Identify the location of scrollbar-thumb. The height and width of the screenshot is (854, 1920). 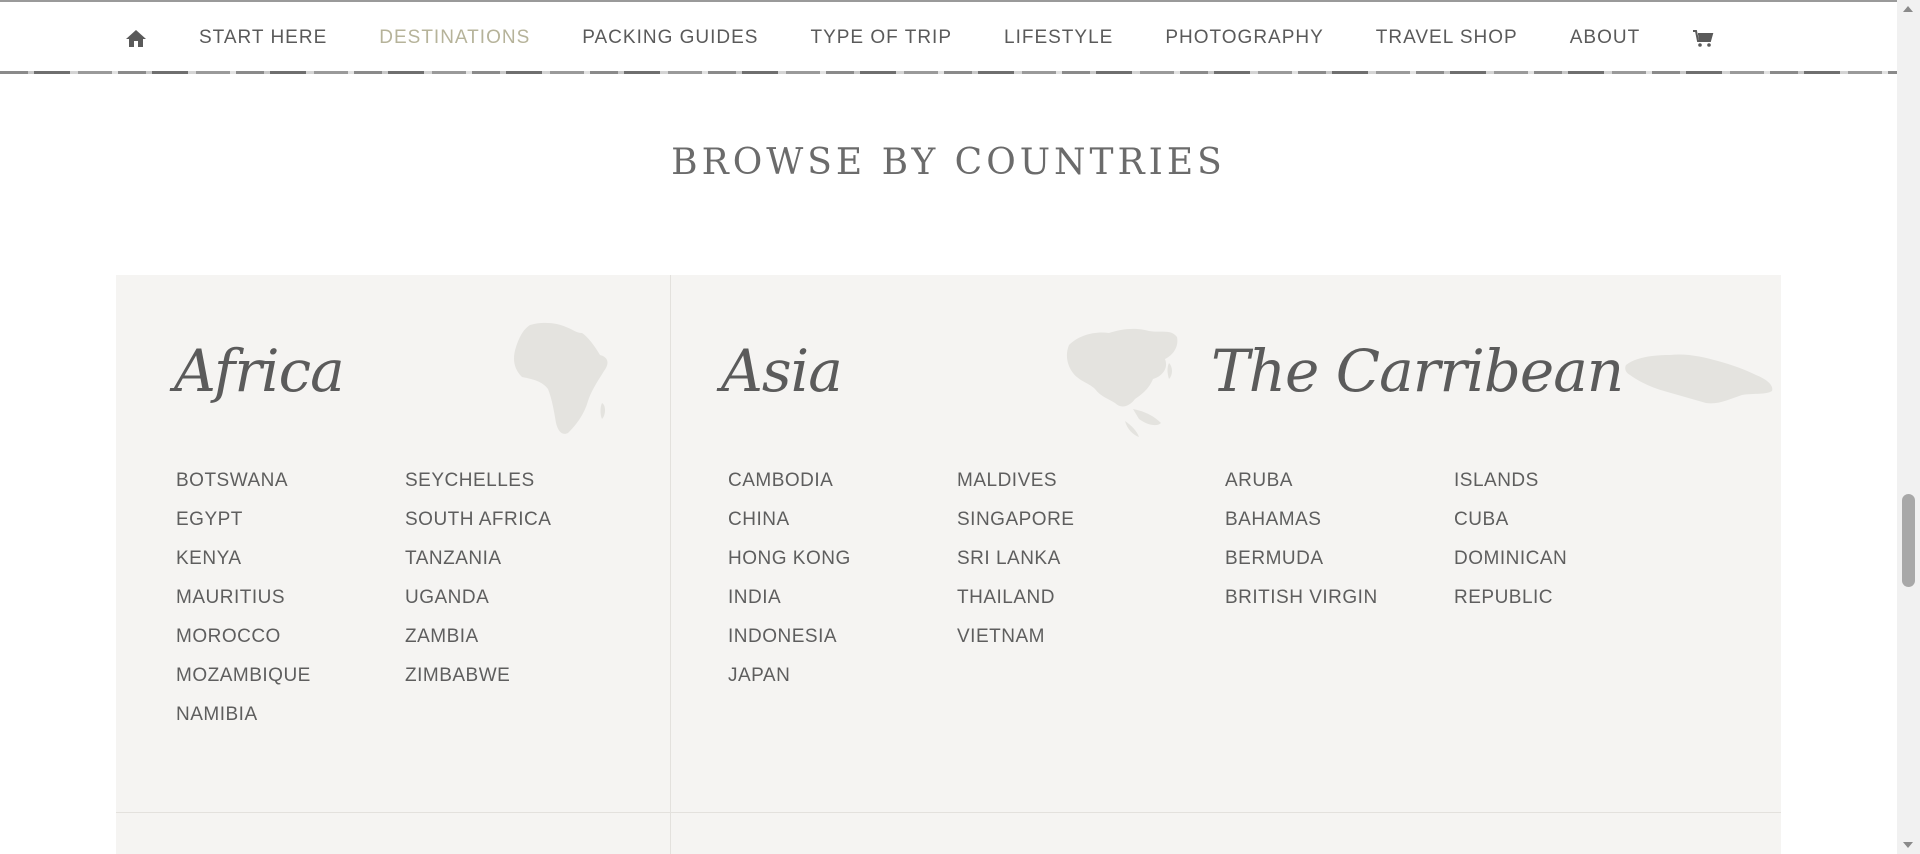
(1908, 540).